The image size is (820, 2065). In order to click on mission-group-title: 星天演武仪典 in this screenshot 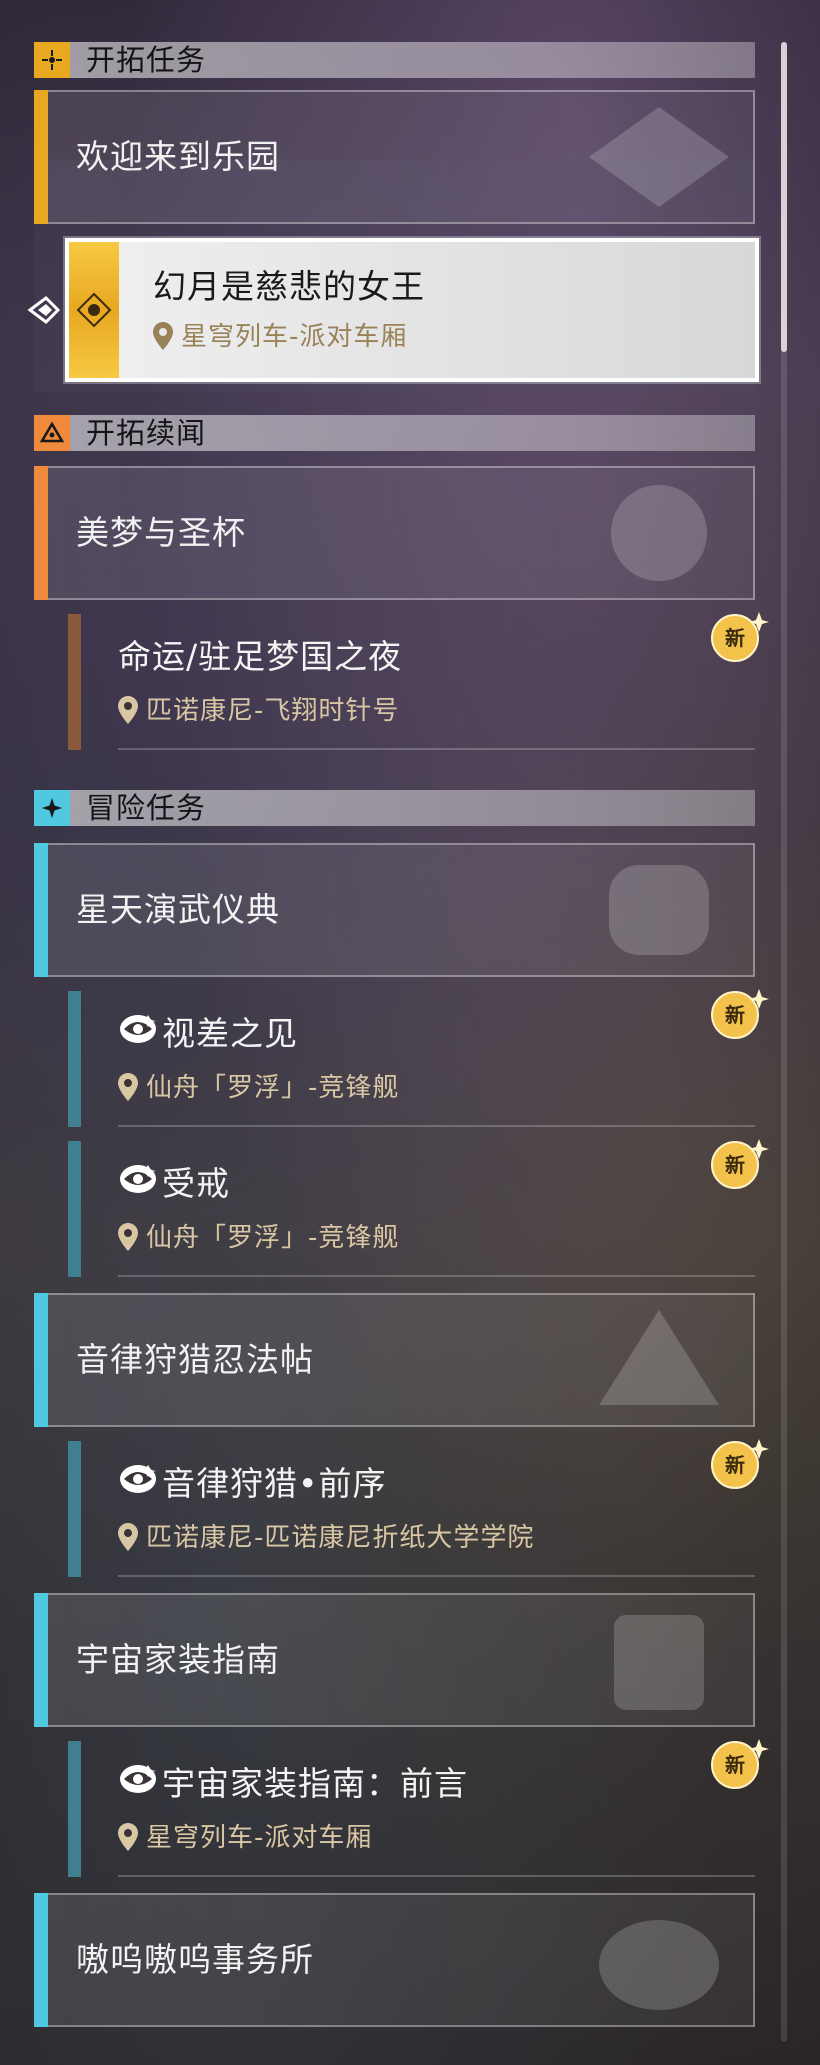, I will do `click(178, 909)`.